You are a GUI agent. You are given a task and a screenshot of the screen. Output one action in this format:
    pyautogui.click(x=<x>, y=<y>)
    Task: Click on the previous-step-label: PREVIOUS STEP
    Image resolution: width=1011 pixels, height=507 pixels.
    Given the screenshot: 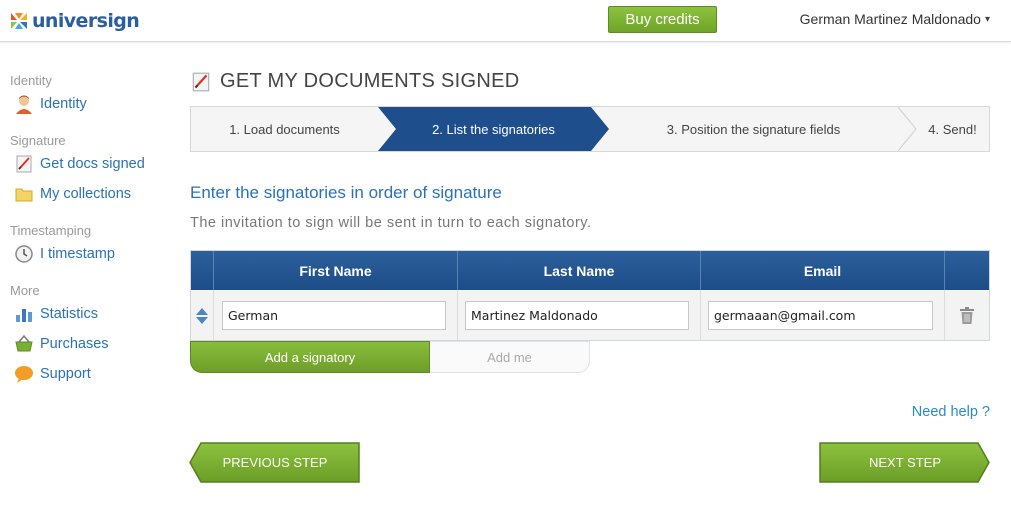 What is the action you would take?
    pyautogui.click(x=275, y=462)
    